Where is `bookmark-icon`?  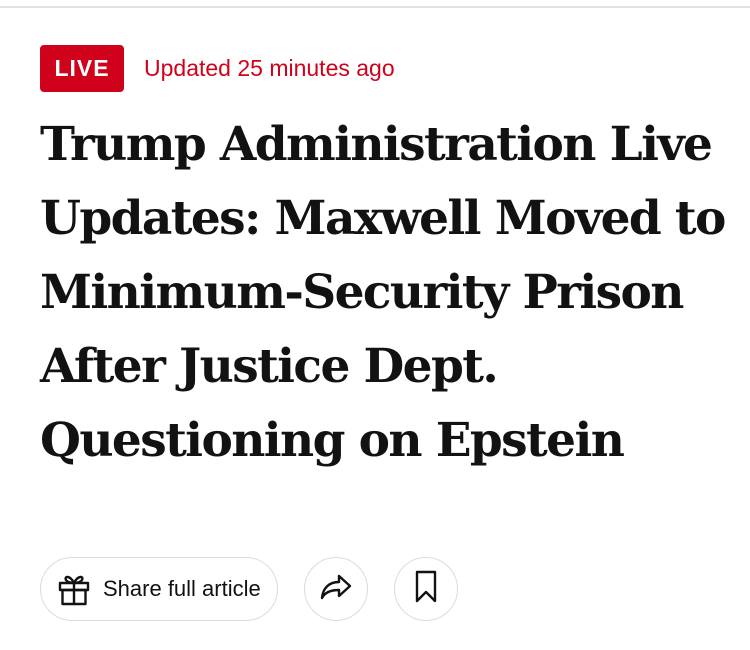
bookmark-icon is located at coordinates (426, 589).